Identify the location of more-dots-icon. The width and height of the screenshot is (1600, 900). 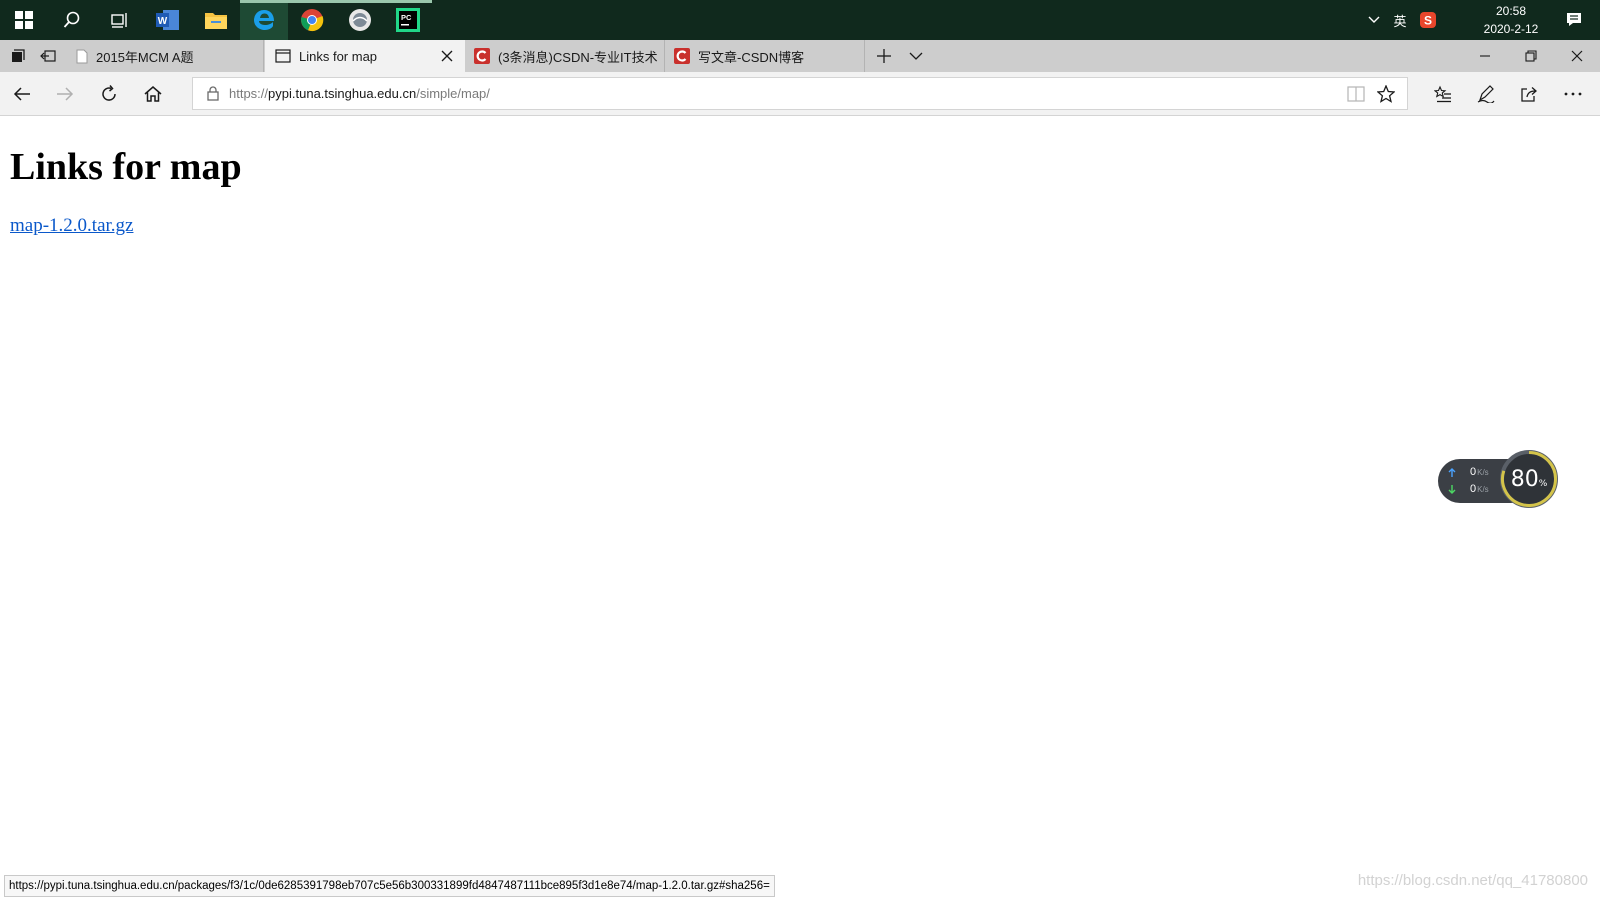
(1573, 94).